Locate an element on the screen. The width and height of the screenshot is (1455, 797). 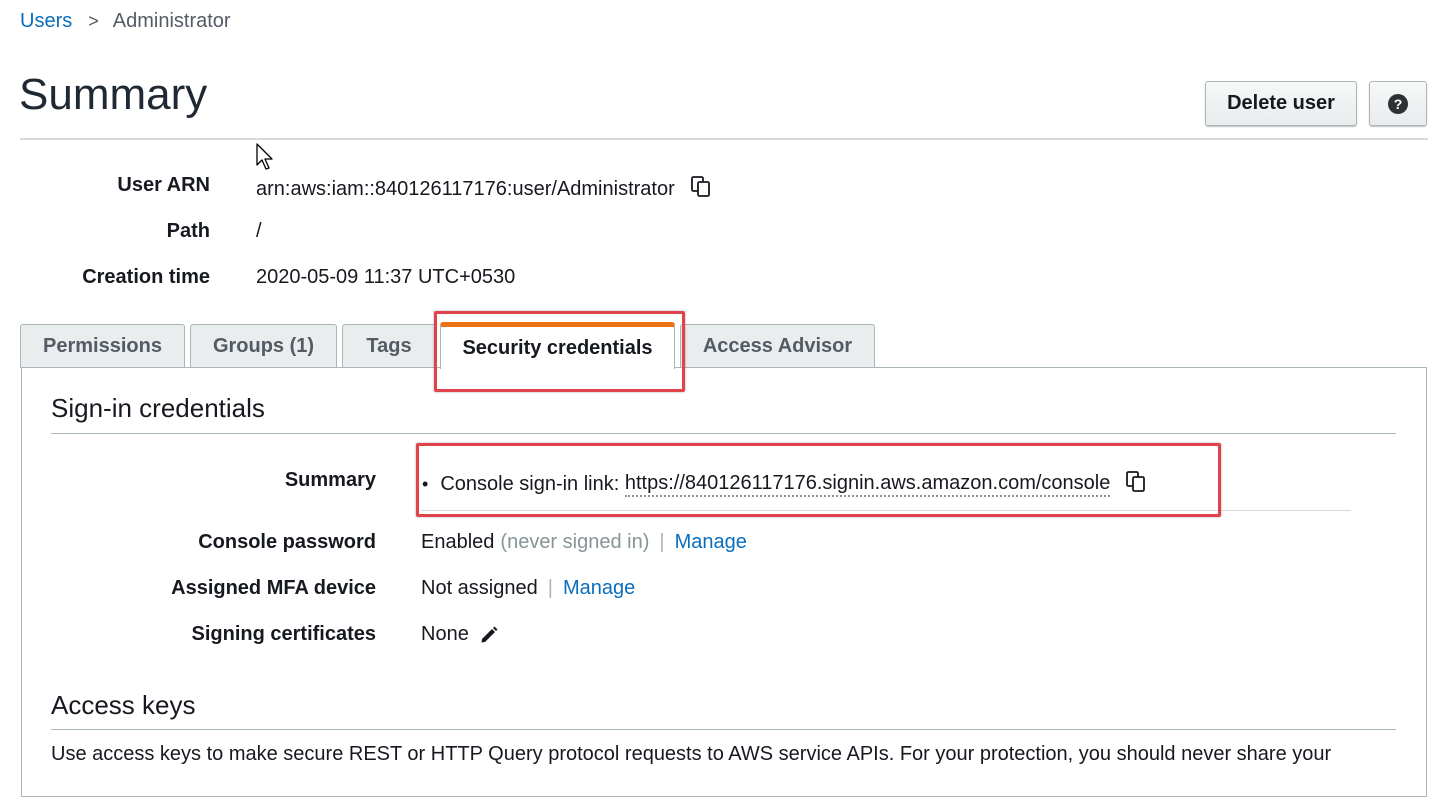
mfa-value: Not assigned is located at coordinates (479, 588).